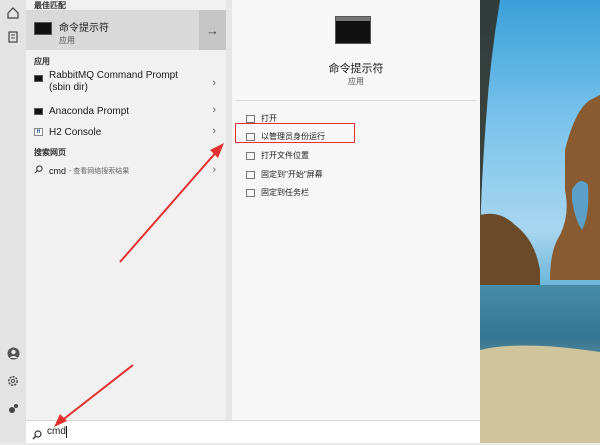 The image size is (600, 445). I want to click on app-label: H2 Console, so click(75, 132).